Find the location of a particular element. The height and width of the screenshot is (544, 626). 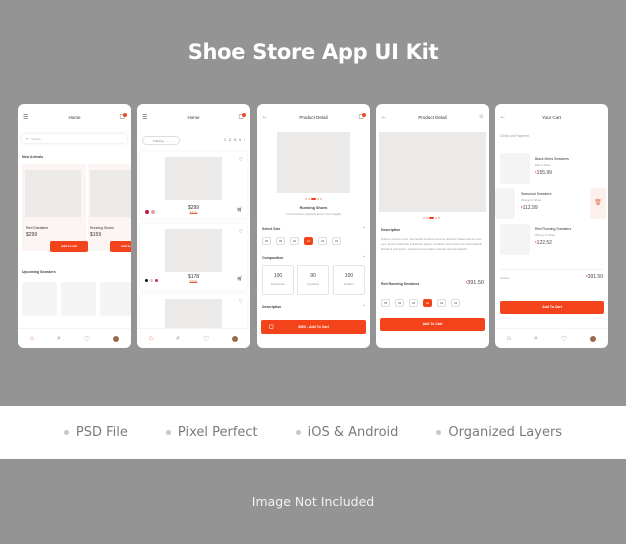

section-title: Select Size is located at coordinates (271, 229).